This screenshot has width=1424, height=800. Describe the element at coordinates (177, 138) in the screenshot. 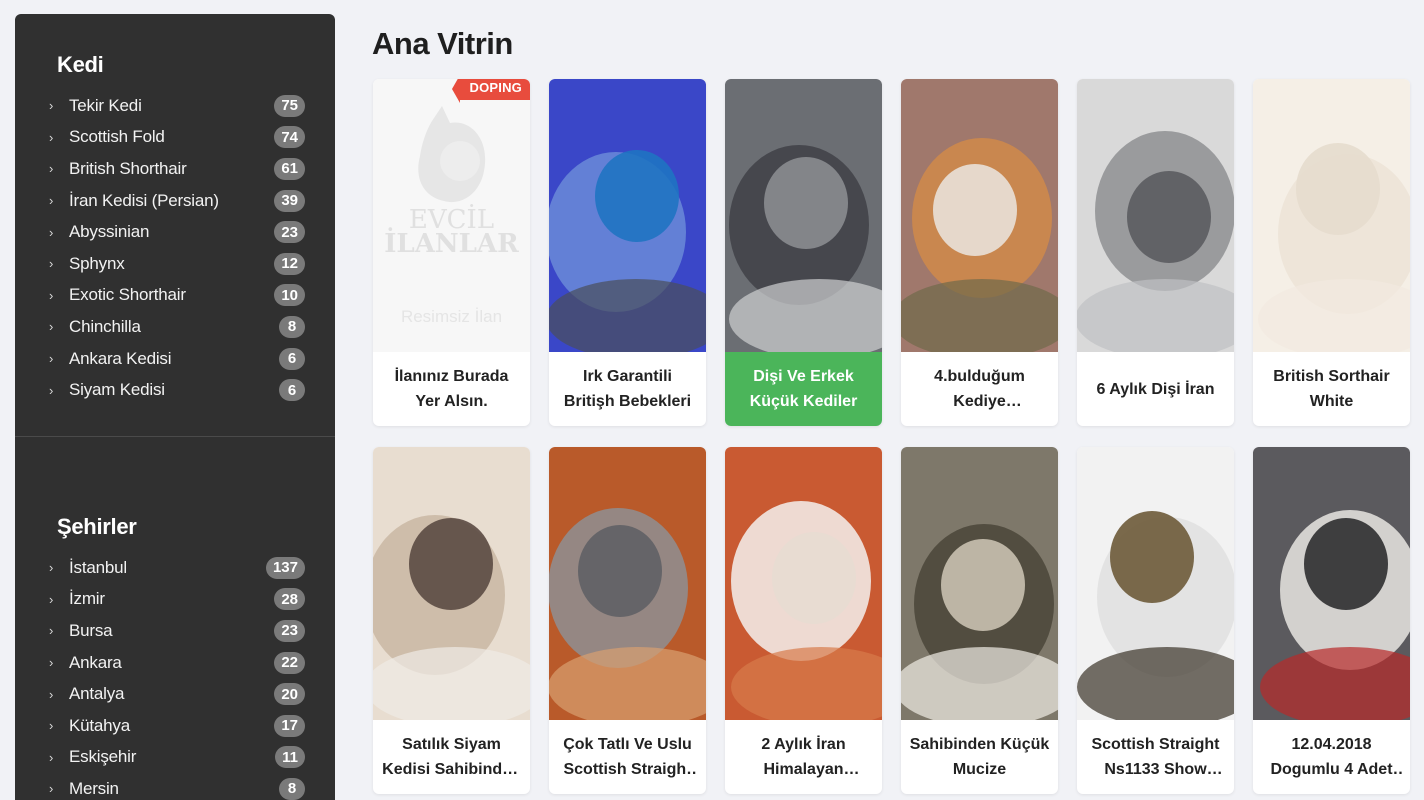

I see `sidebar-item: › Scottish Fold 74` at that location.